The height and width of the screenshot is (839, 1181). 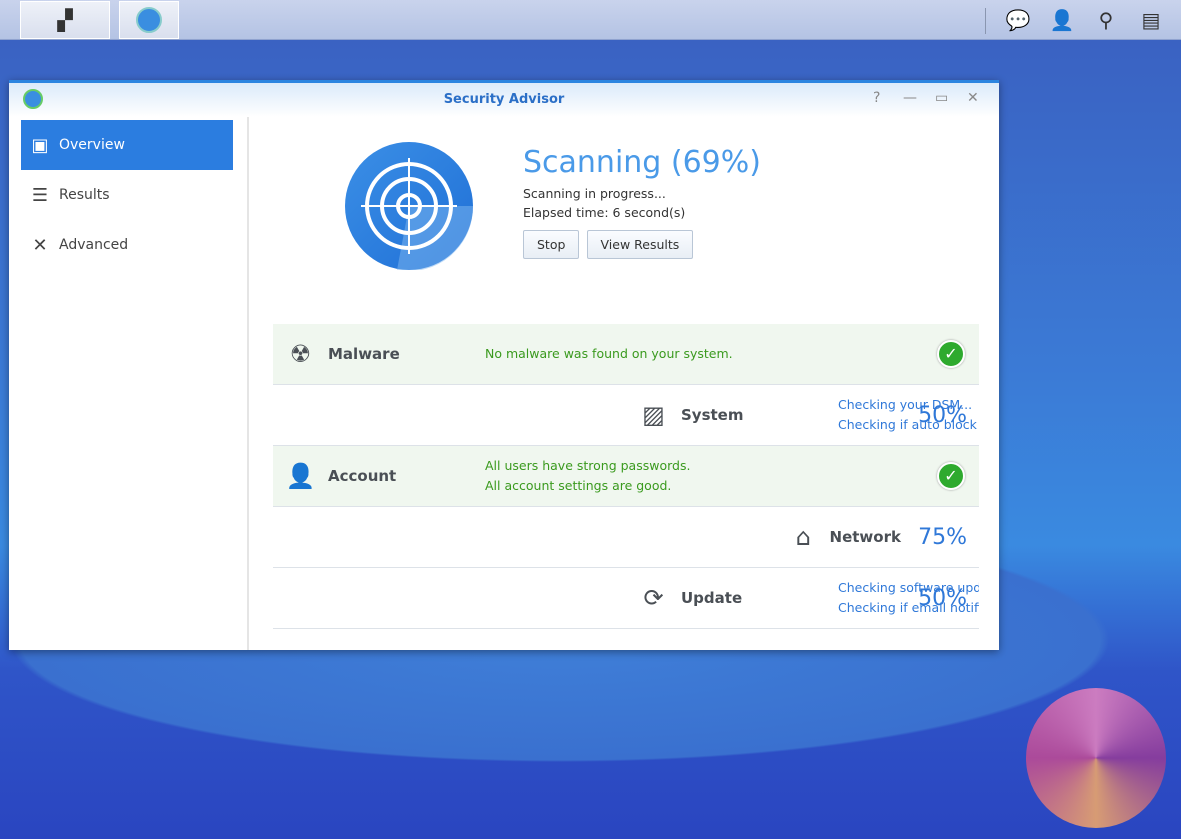 I want to click on category-name: System, so click(x=712, y=415).